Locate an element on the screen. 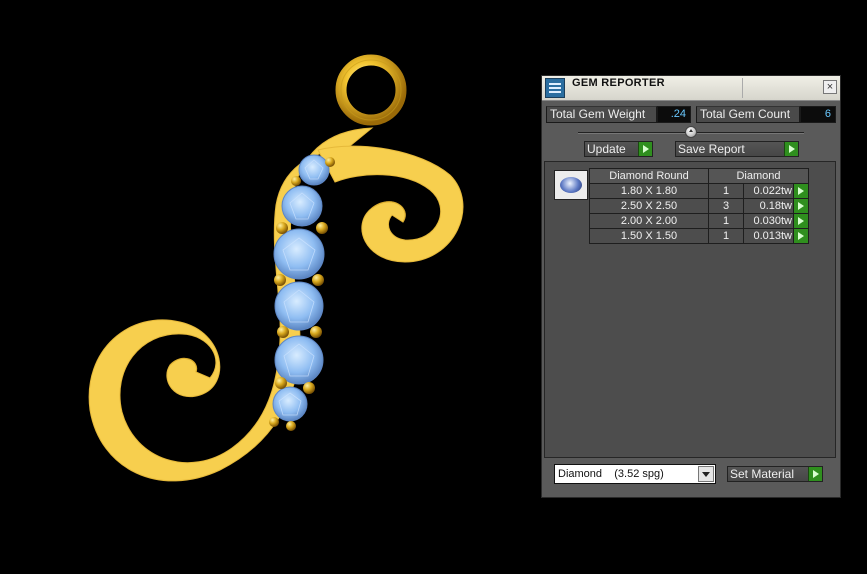 This screenshot has height=574, width=867. table-row: 2.00 X 2.00 1 0.030tw is located at coordinates (699, 221).